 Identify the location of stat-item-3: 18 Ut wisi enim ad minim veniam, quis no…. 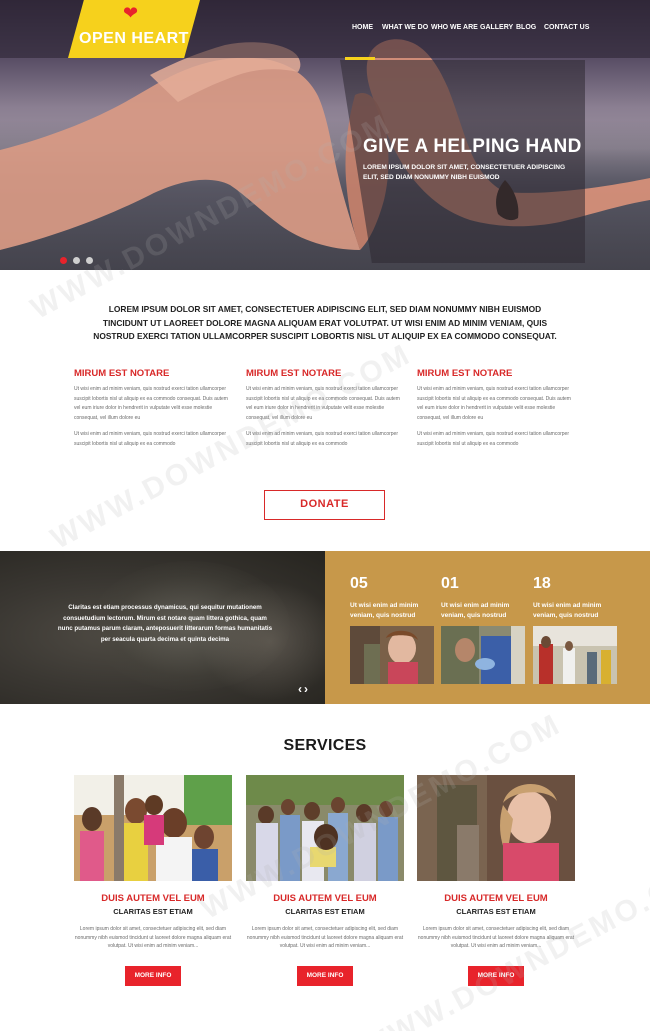
(575, 629).